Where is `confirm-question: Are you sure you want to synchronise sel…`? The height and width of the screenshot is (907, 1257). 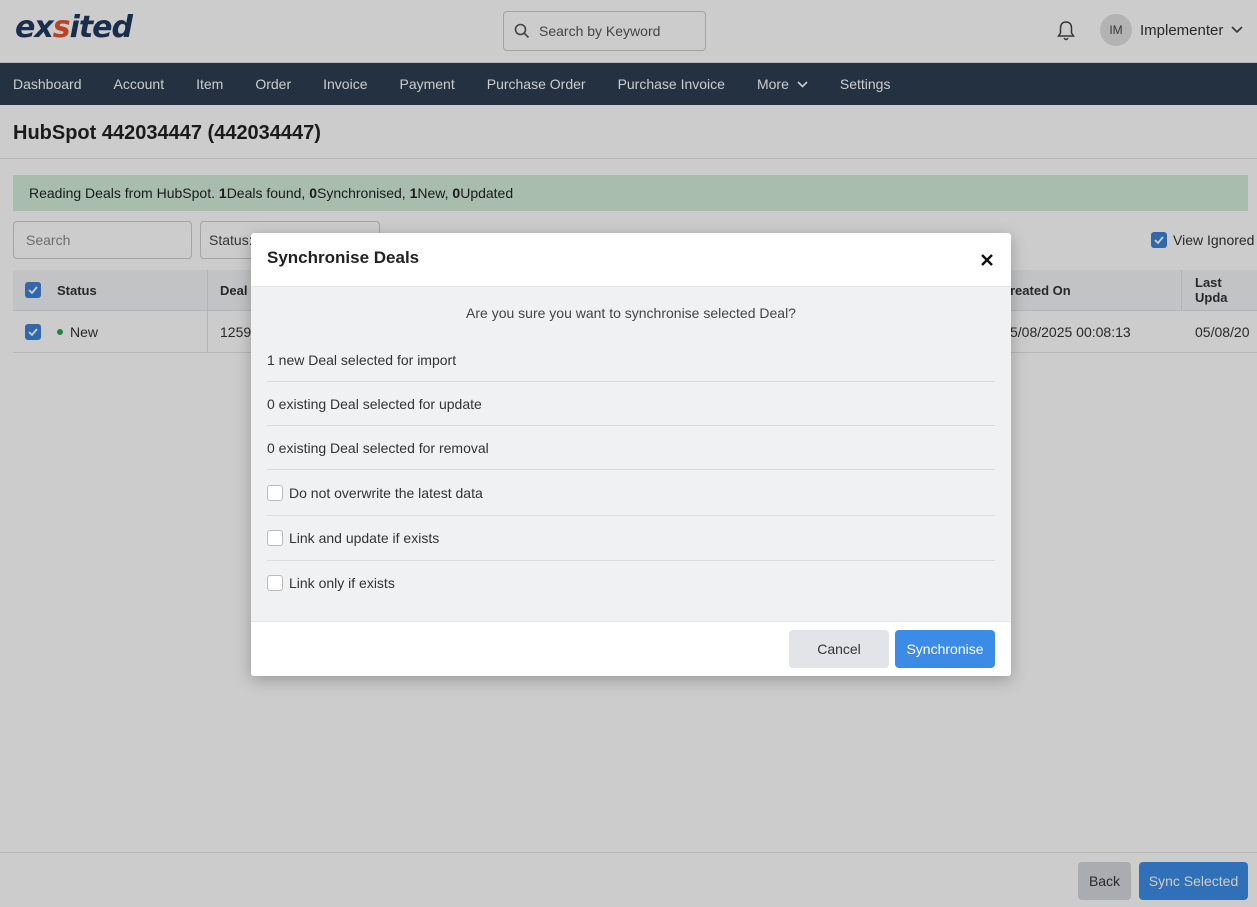 confirm-question: Are you sure you want to synchronise sel… is located at coordinates (631, 313).